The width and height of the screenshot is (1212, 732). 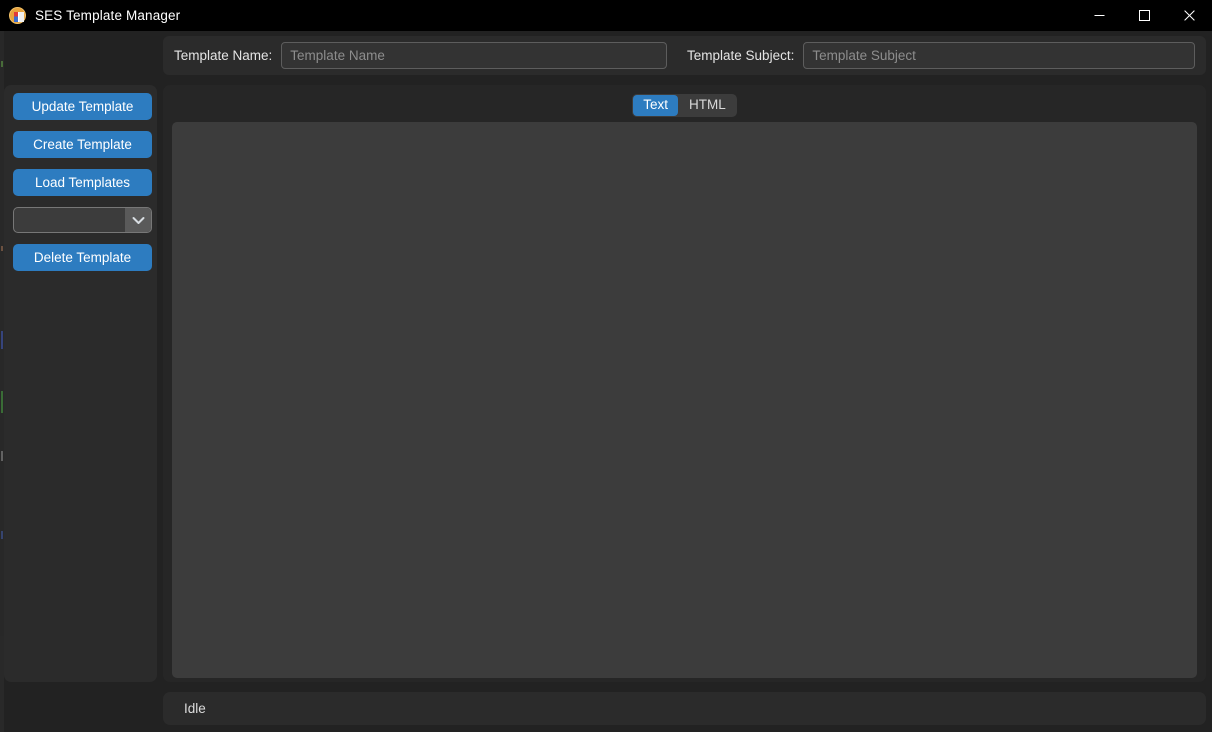 I want to click on template-fields-bar: Template Name: Template Subject:, so click(x=684, y=55).